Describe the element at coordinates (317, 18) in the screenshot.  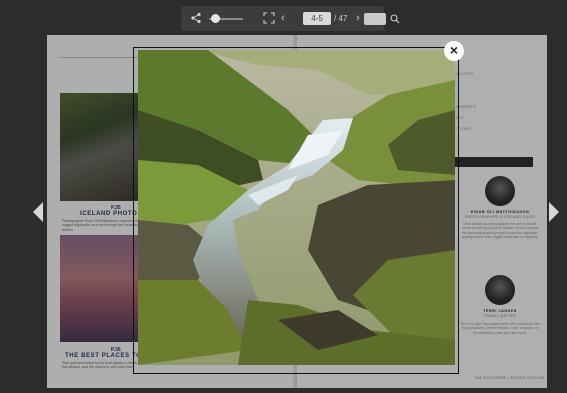
I see `page-indicator-input: 4-5` at that location.